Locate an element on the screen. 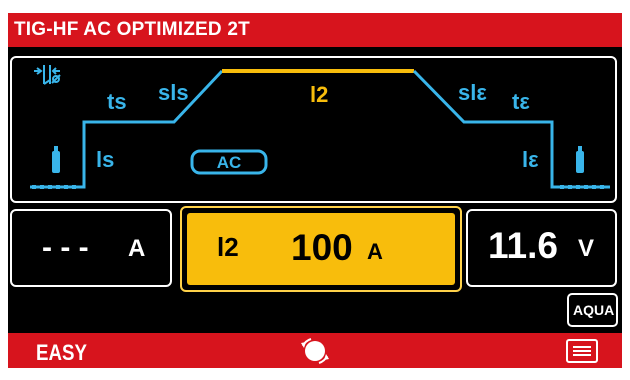 This screenshot has height=380, width=630. preset-current-unit: A is located at coordinates (137, 248).